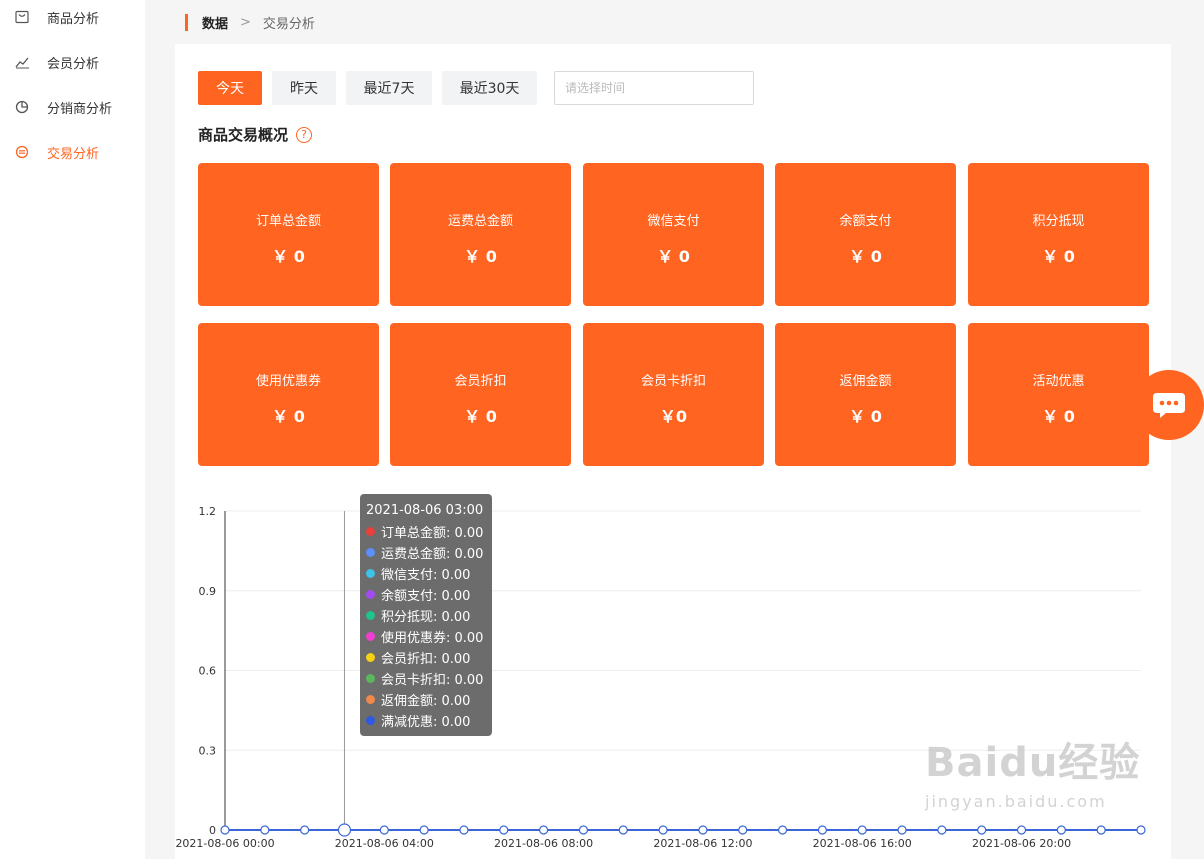 This screenshot has height=859, width=1204. What do you see at coordinates (865, 394) in the screenshot?
I see `stat-card-commission: 返佣金额 ￥ 0` at bounding box center [865, 394].